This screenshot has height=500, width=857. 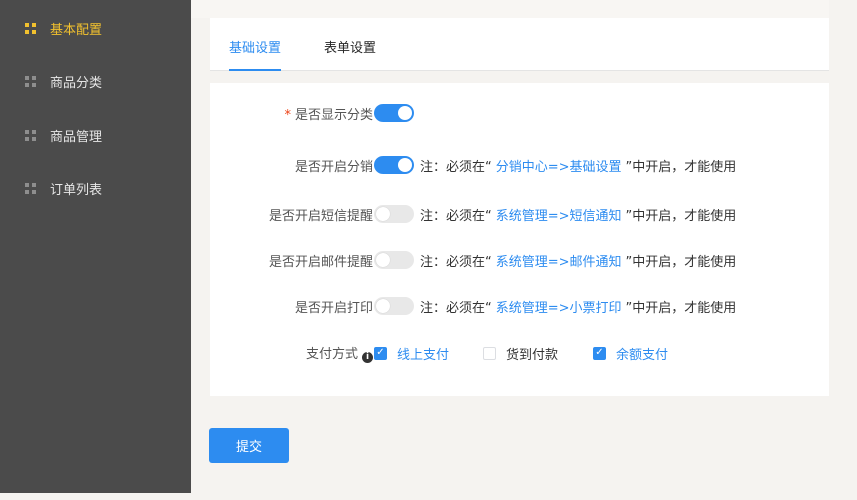 What do you see at coordinates (642, 355) in the screenshot?
I see `payment-option-label: 余额支付` at bounding box center [642, 355].